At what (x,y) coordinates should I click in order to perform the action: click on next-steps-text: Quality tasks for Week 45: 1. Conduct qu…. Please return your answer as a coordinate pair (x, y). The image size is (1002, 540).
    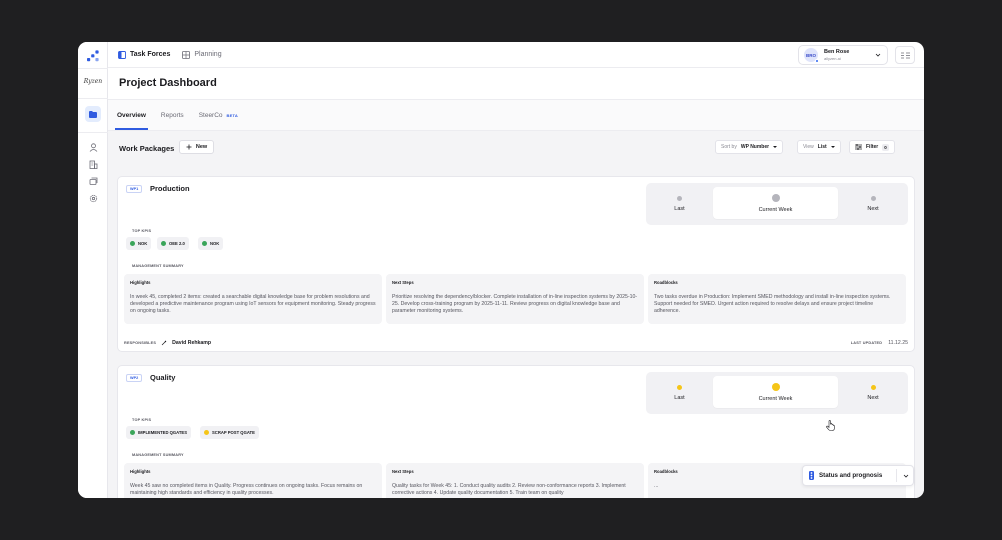
    Looking at the image, I should click on (509, 489).